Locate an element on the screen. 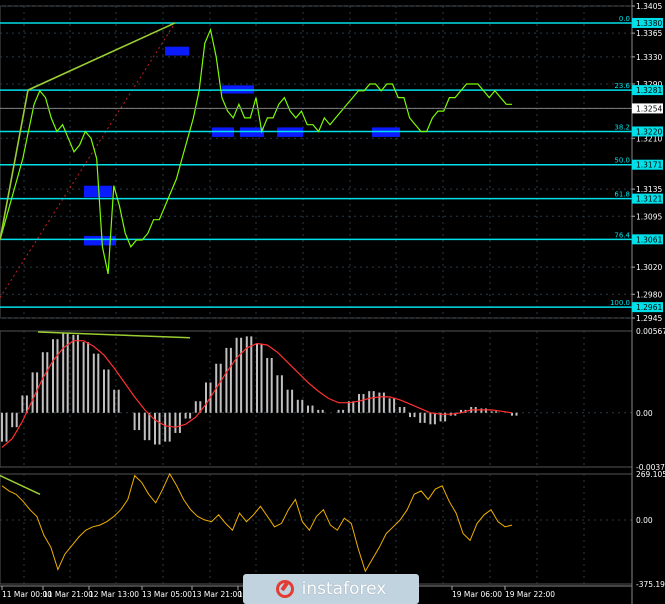  price-axis-label: 1.3405 is located at coordinates (649, 6).